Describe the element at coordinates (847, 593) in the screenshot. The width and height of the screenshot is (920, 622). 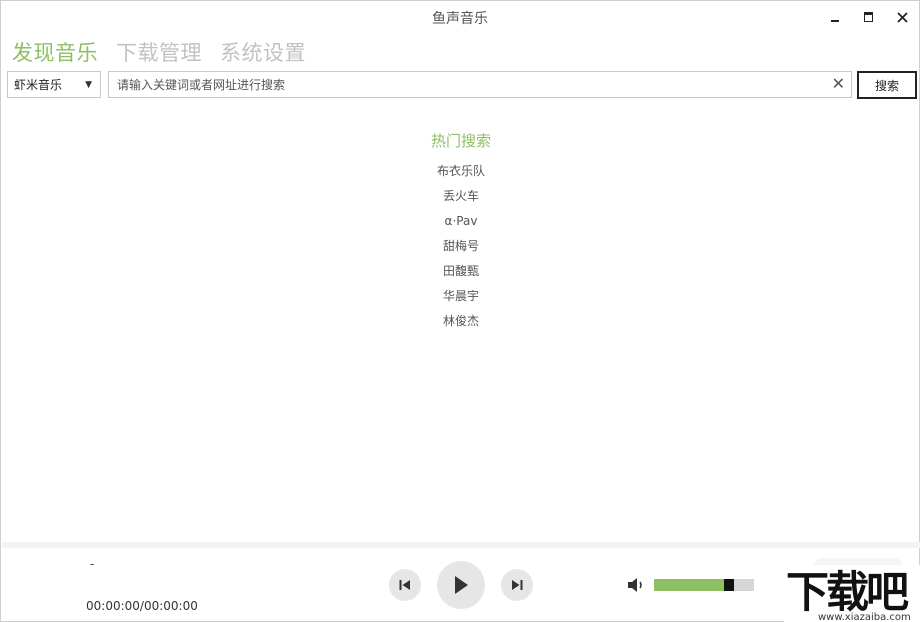
I see `svg-text: 下载吧` at that location.